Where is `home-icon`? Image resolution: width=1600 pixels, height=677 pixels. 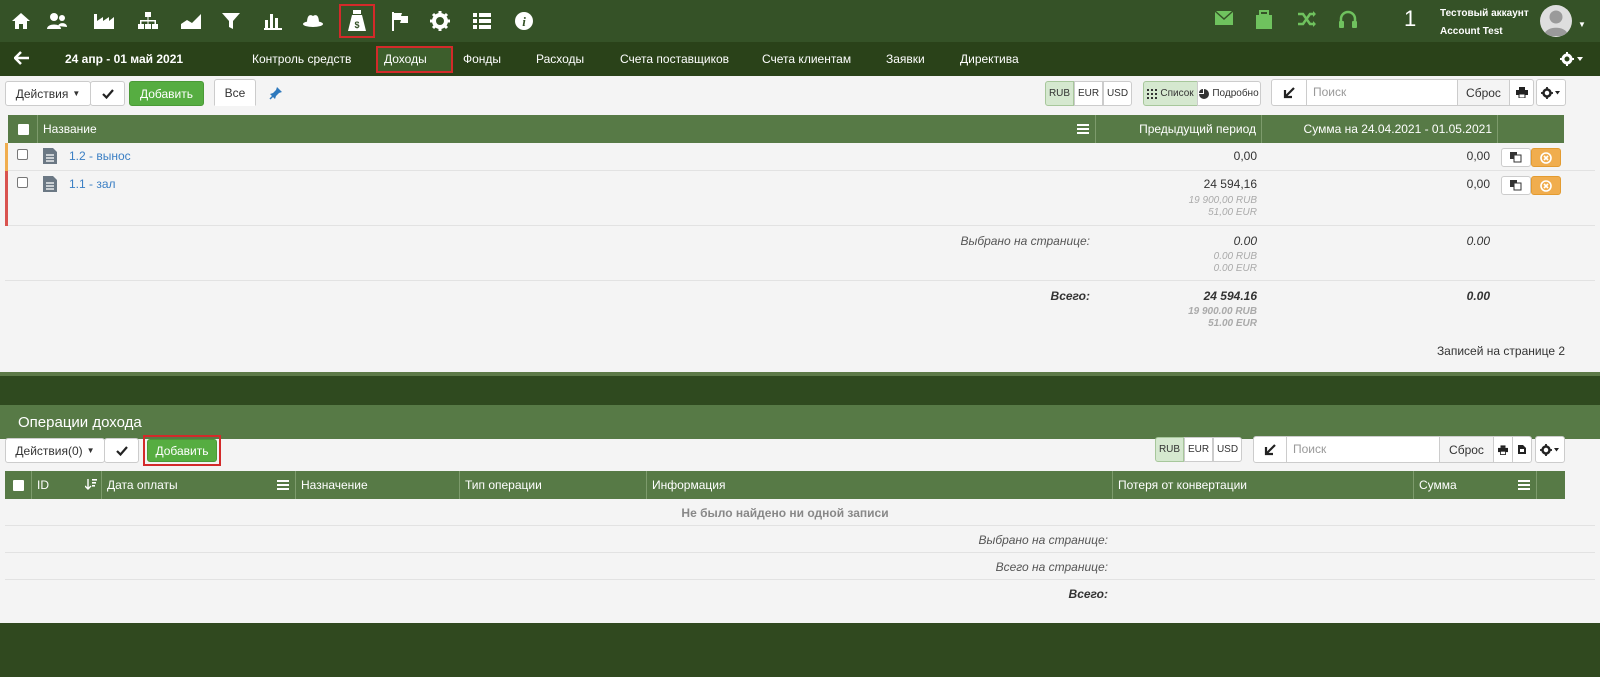 home-icon is located at coordinates (21, 21).